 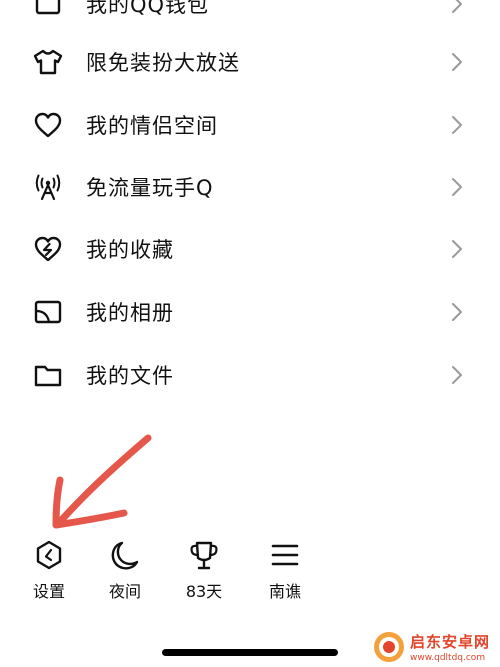 I want to click on watermark-url: www.qdltdq.com, so click(x=448, y=658).